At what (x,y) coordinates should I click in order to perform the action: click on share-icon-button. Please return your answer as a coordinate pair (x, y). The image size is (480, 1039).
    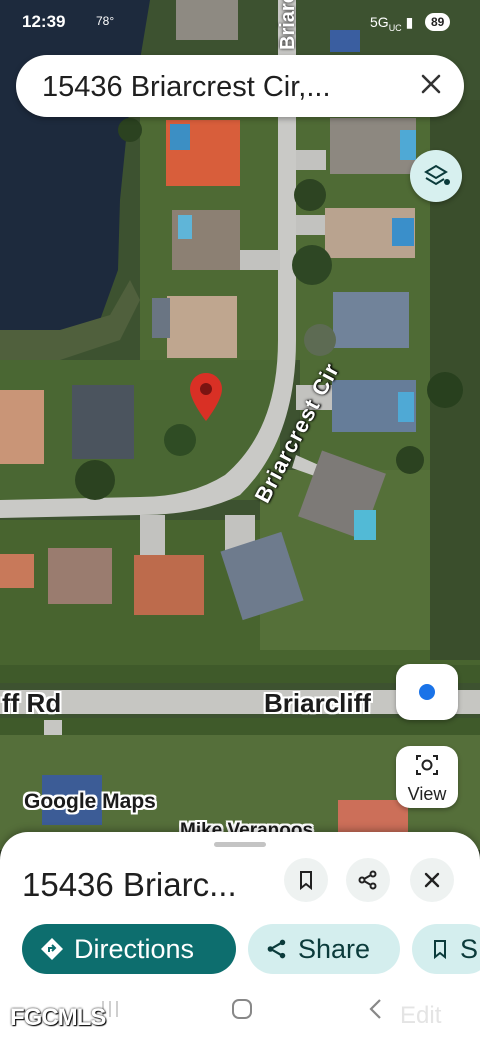
    Looking at the image, I should click on (368, 880).